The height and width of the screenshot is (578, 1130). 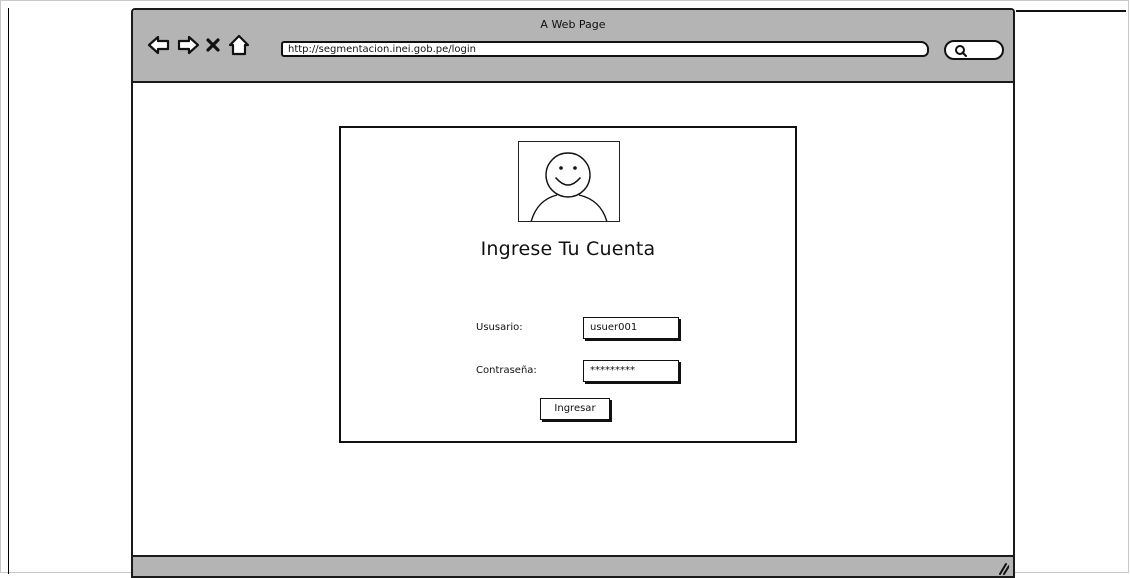 I want to click on back-arrow-icon, so click(x=159, y=45).